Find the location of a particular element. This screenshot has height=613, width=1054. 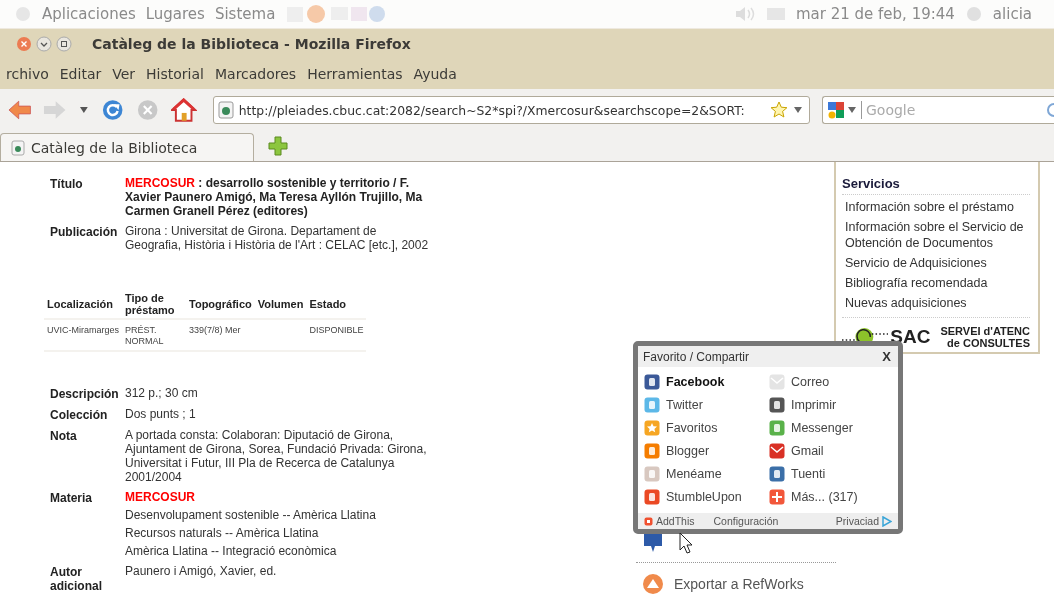

table-cell: 339(7/8) Mer is located at coordinates (215, 330).